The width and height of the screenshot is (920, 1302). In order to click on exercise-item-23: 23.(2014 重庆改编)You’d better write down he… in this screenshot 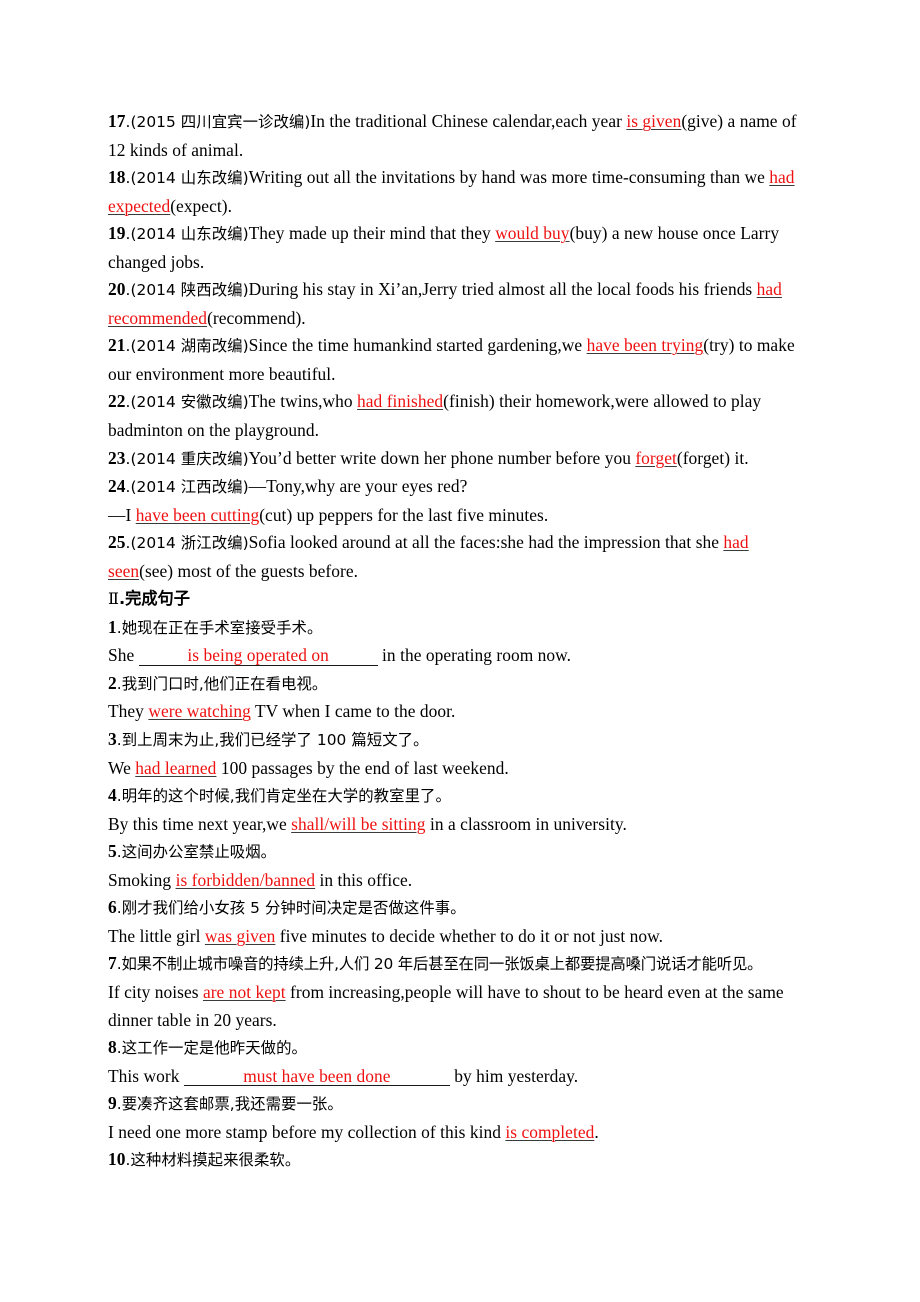, I will do `click(460, 459)`.